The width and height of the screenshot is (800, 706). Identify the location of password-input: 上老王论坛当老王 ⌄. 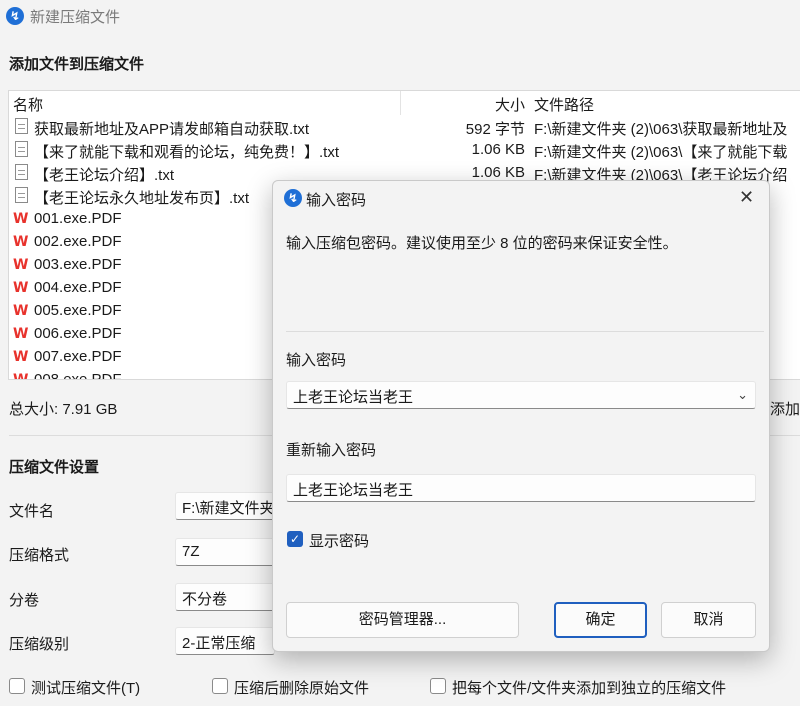
(521, 395).